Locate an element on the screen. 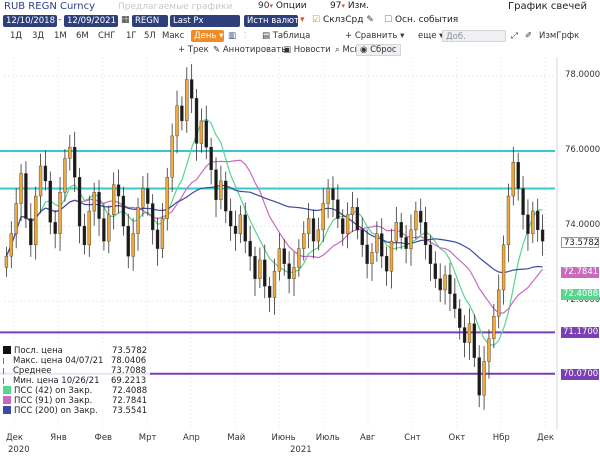  date-to-field: 12/09/2021 is located at coordinates (91, 21).